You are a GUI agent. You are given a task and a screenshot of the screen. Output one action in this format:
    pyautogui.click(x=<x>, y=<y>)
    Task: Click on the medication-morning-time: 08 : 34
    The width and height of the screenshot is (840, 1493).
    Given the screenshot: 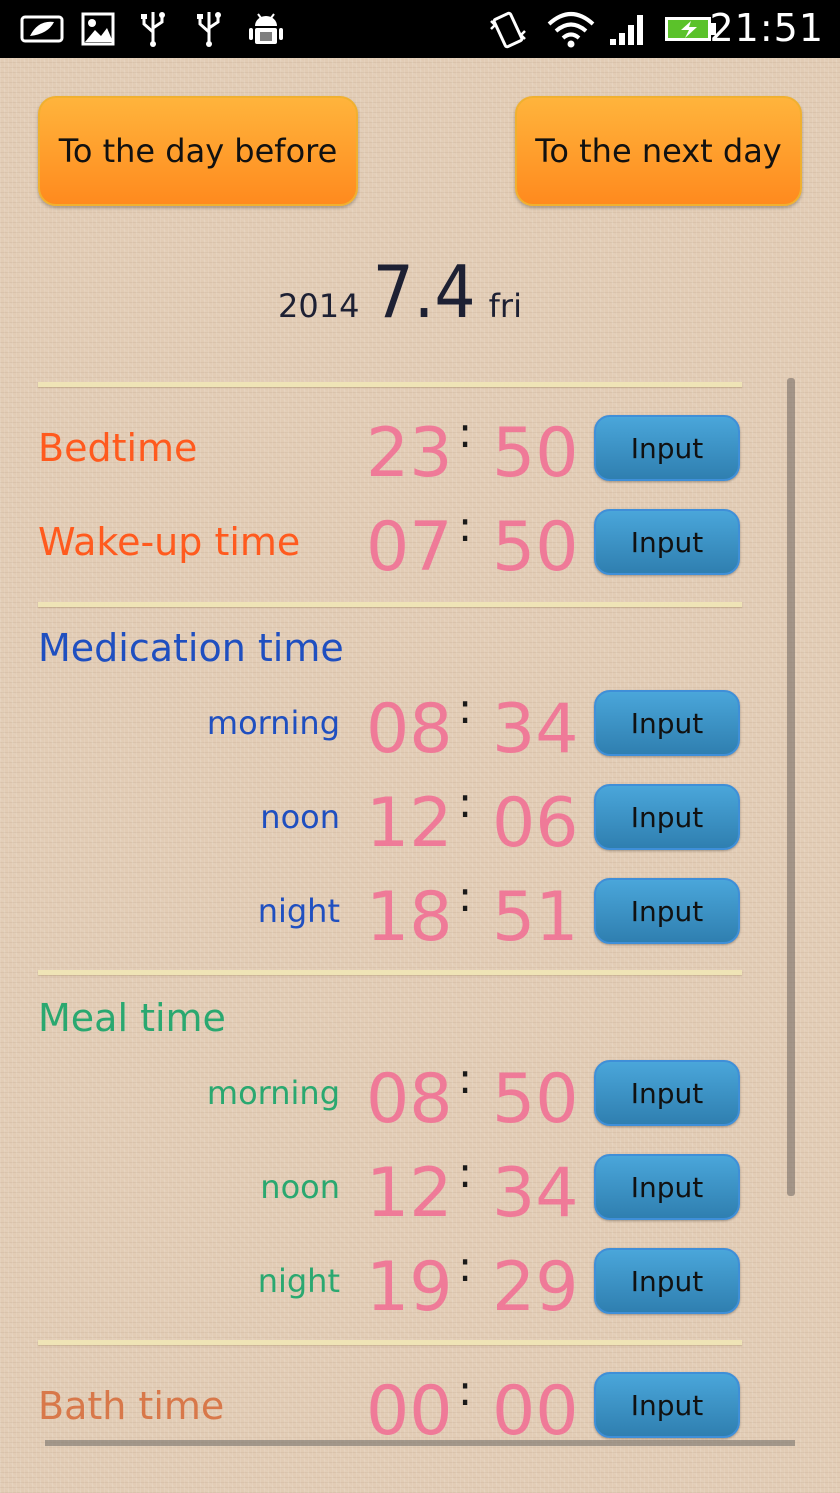 What is the action you would take?
    pyautogui.click(x=470, y=727)
    